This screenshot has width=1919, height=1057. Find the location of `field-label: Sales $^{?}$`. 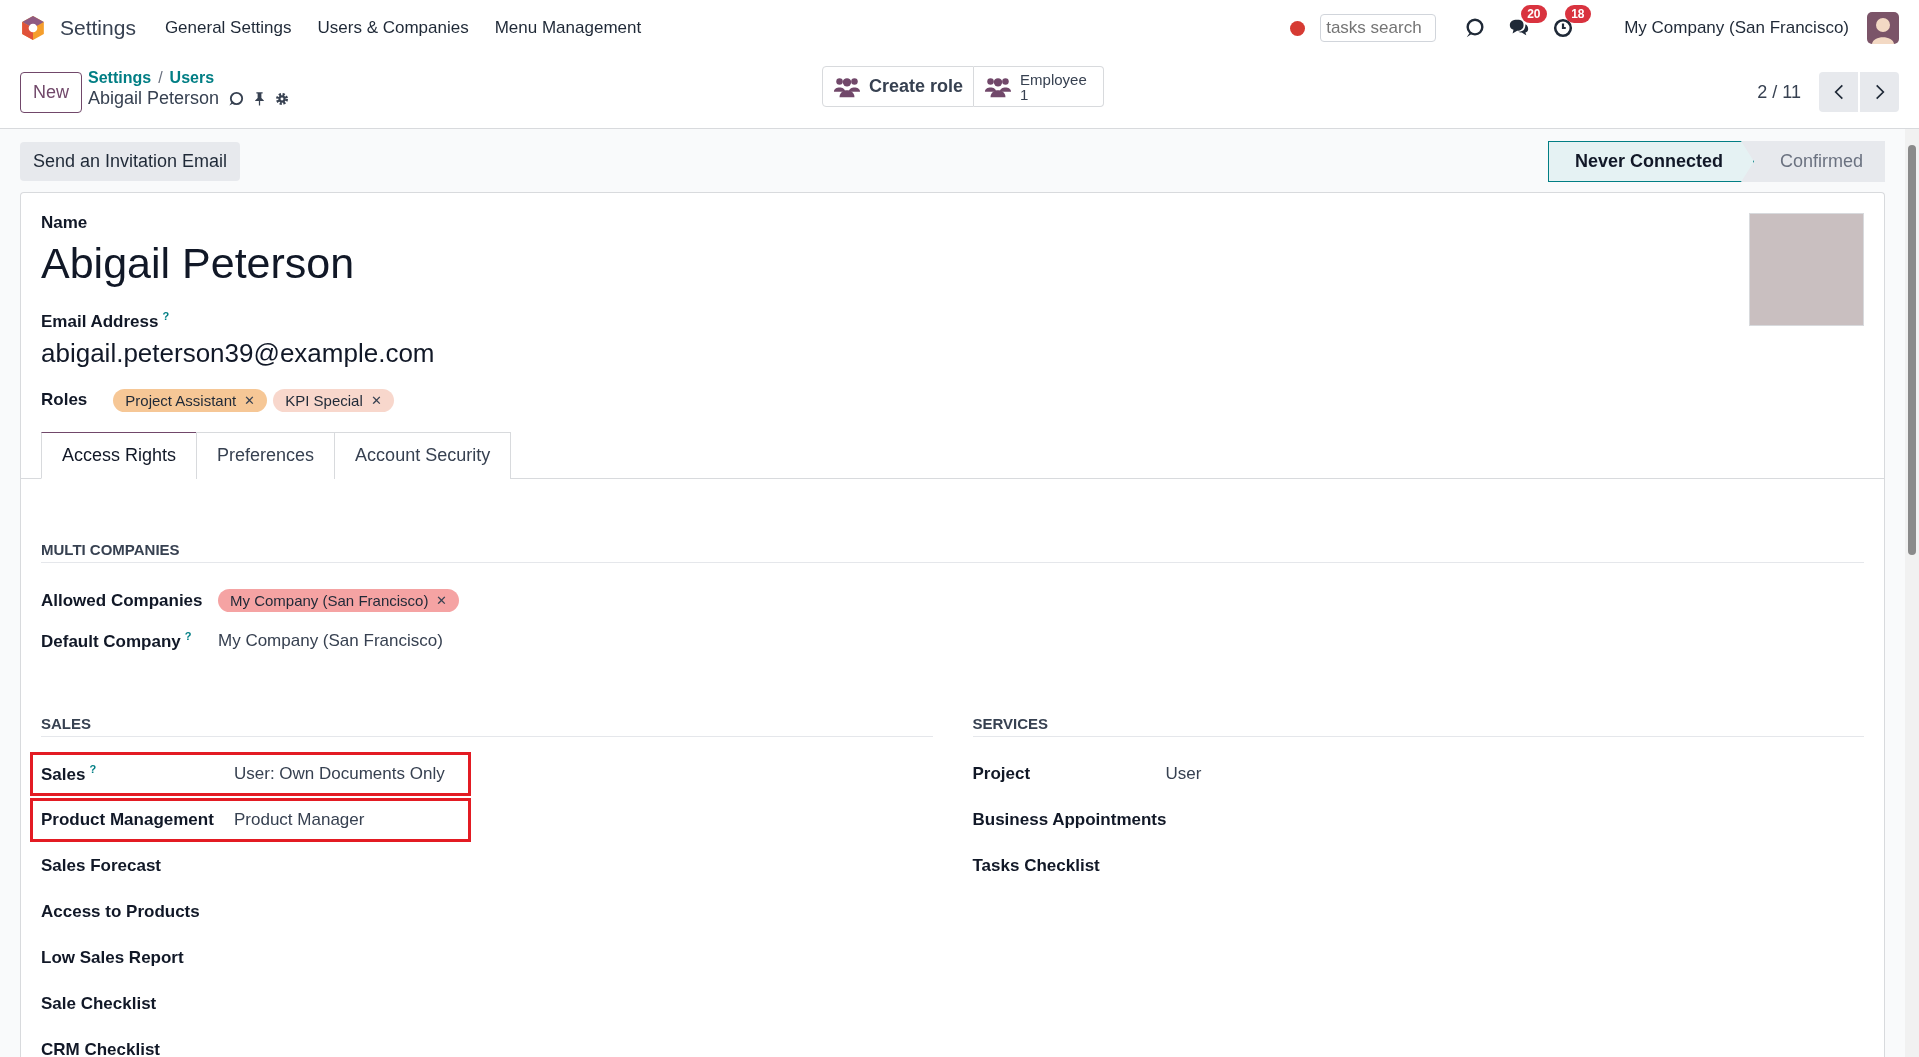

field-label: Sales $^{?}$ is located at coordinates (69, 773).